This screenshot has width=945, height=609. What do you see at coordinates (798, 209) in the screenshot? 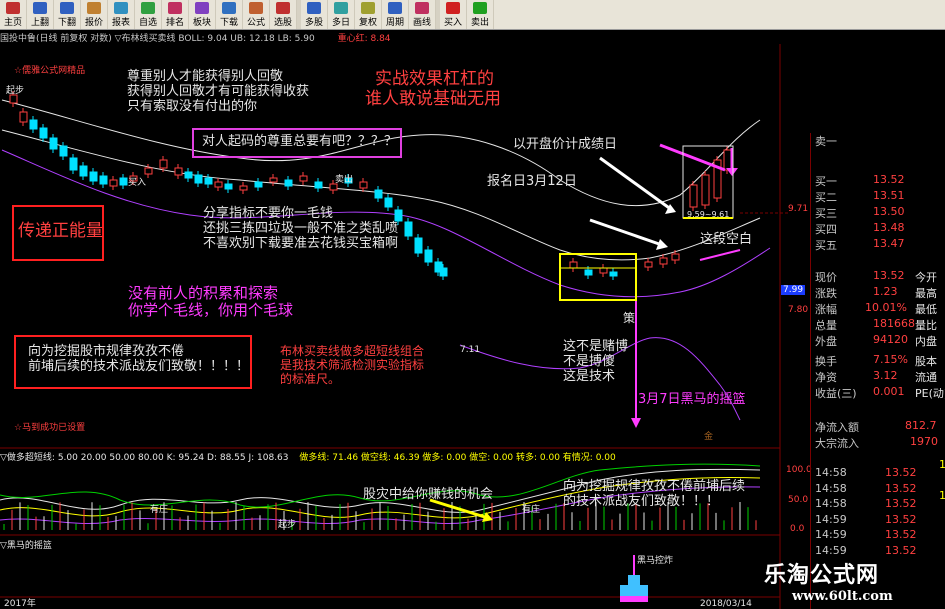
I see `axis-tick-high: 9.71` at bounding box center [798, 209].